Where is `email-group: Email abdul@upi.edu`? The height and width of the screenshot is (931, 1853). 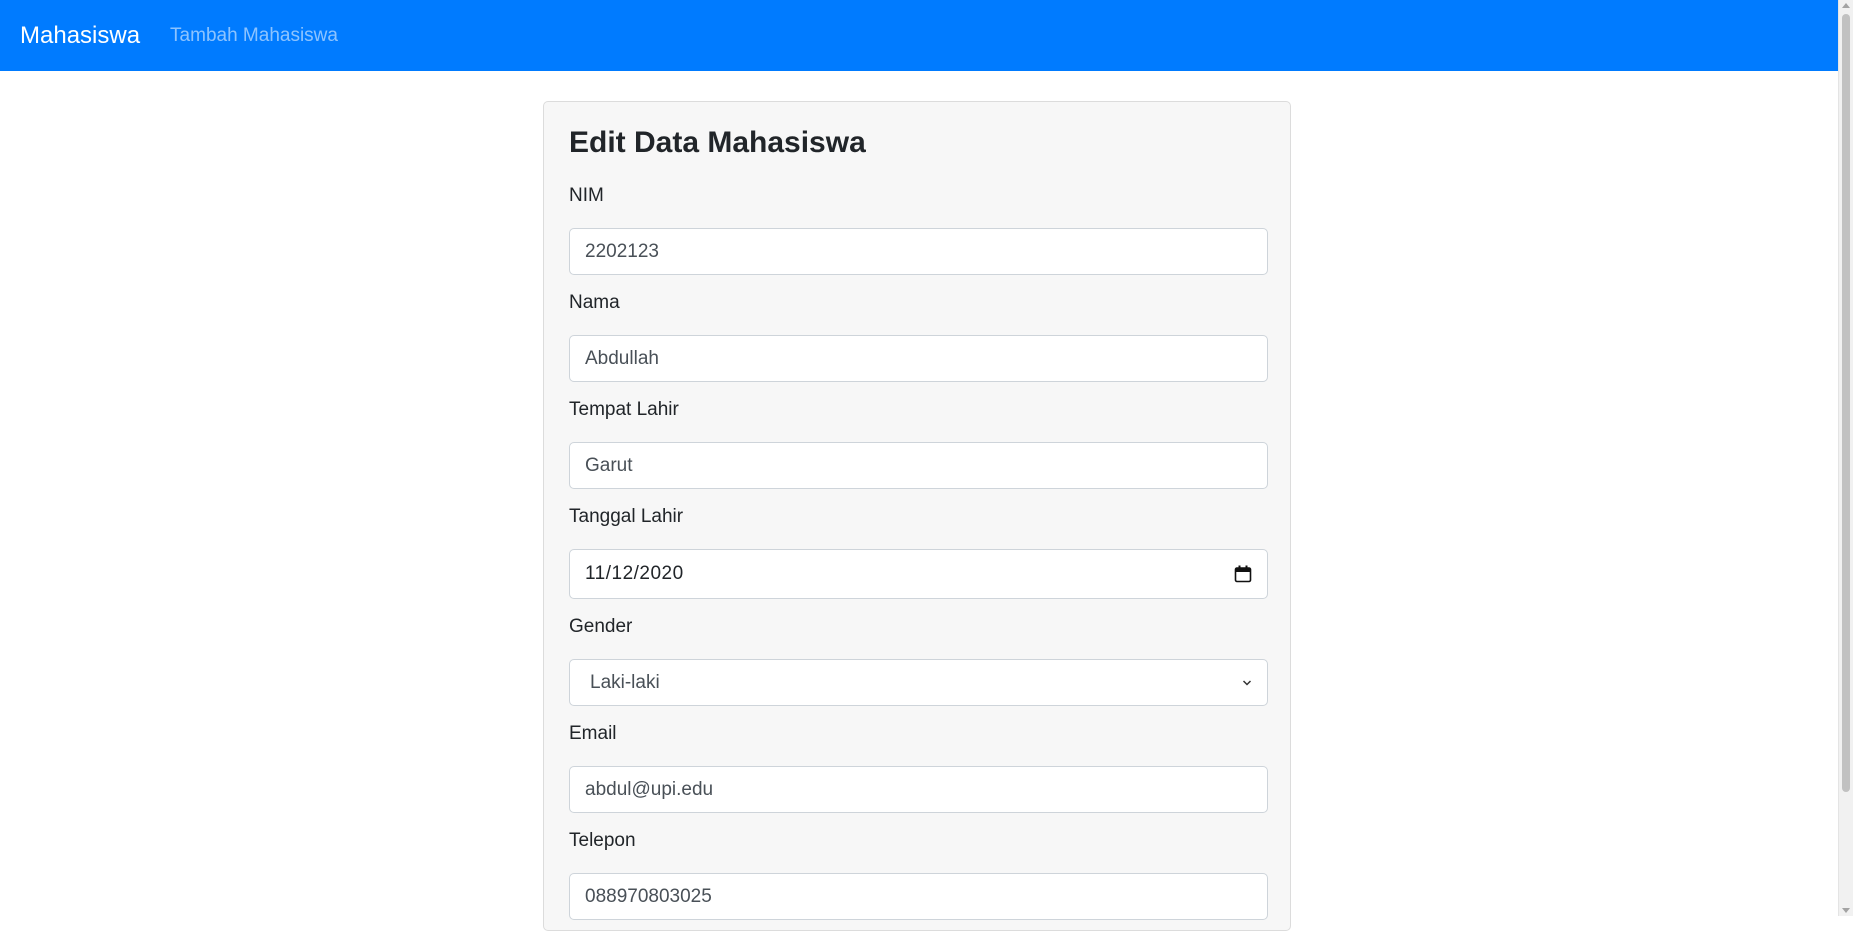
email-group: Email abdul@upi.edu is located at coordinates (918, 768).